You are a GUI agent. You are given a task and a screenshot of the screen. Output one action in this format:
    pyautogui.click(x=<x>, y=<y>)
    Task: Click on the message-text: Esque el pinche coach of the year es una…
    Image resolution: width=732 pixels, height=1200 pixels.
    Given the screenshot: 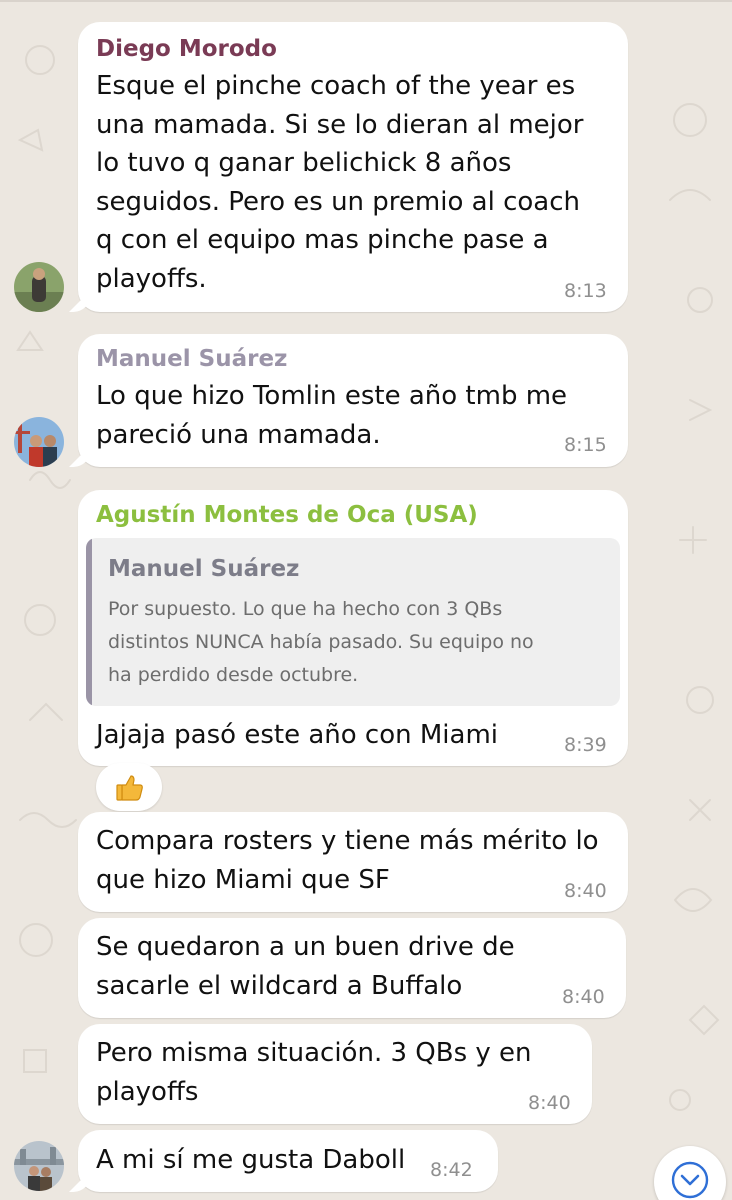 What is the action you would take?
    pyautogui.click(x=340, y=182)
    